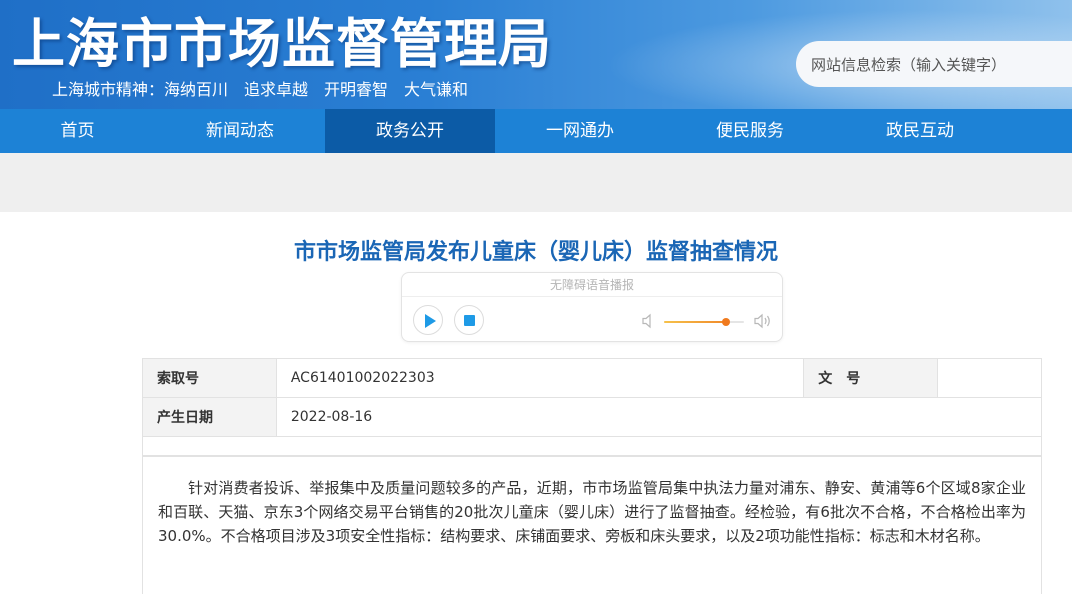  I want to click on player-label: 无障碍语音播报, so click(592, 285).